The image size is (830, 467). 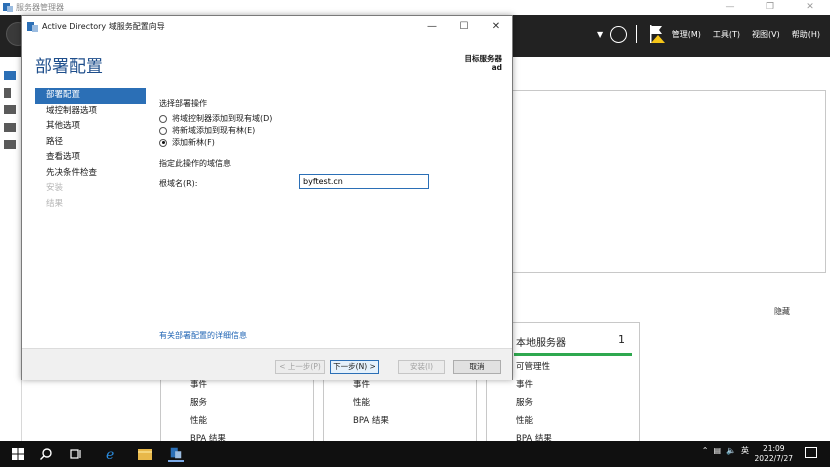 I want to click on all-servers-icon, so click(x=10, y=109).